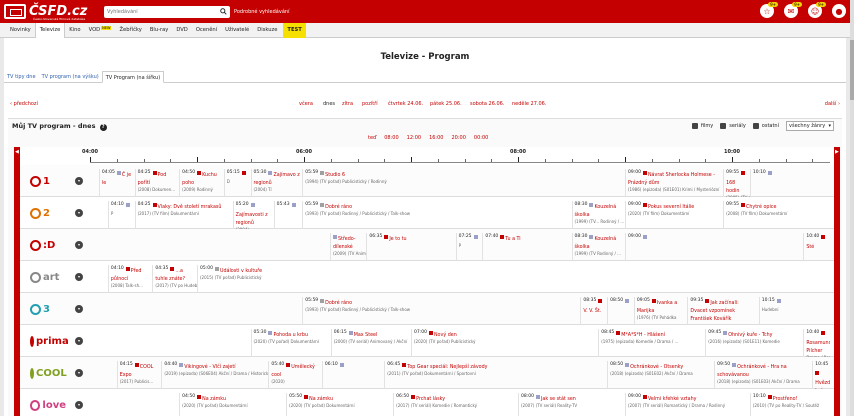 The image size is (854, 416). Describe the element at coordinates (818, 347) in the screenshot. I see `program-title: Rosamunde Pilcher` at that location.